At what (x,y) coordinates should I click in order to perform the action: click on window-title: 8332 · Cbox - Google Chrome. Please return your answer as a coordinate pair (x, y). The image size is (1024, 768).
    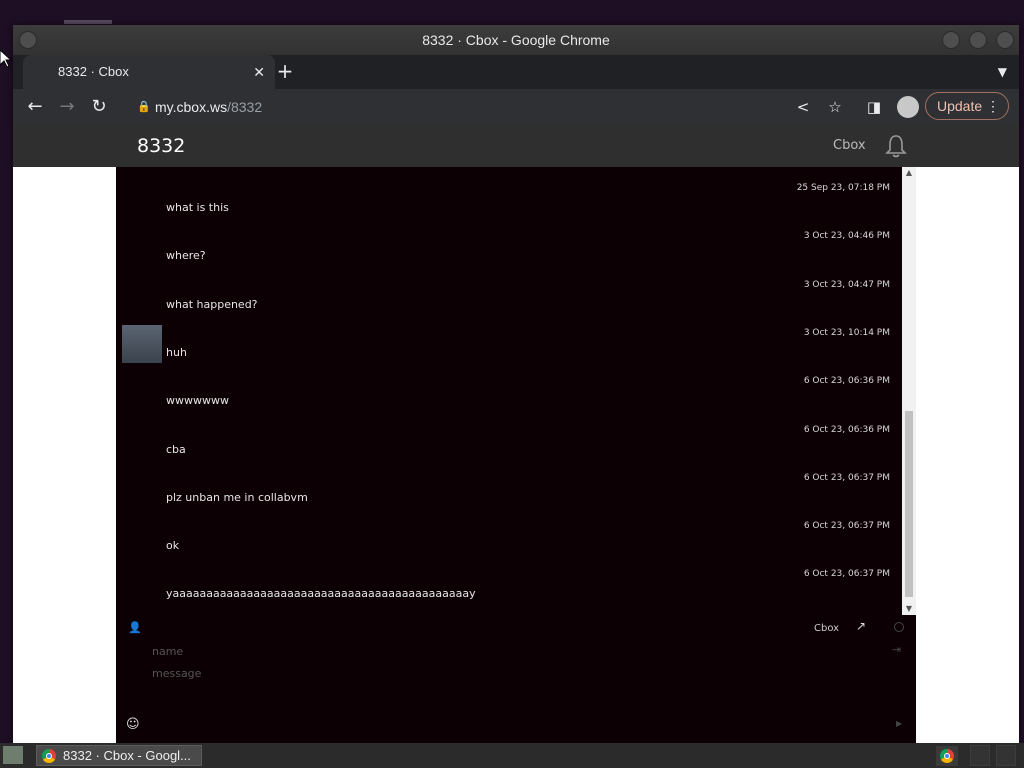
    Looking at the image, I should click on (516, 40).